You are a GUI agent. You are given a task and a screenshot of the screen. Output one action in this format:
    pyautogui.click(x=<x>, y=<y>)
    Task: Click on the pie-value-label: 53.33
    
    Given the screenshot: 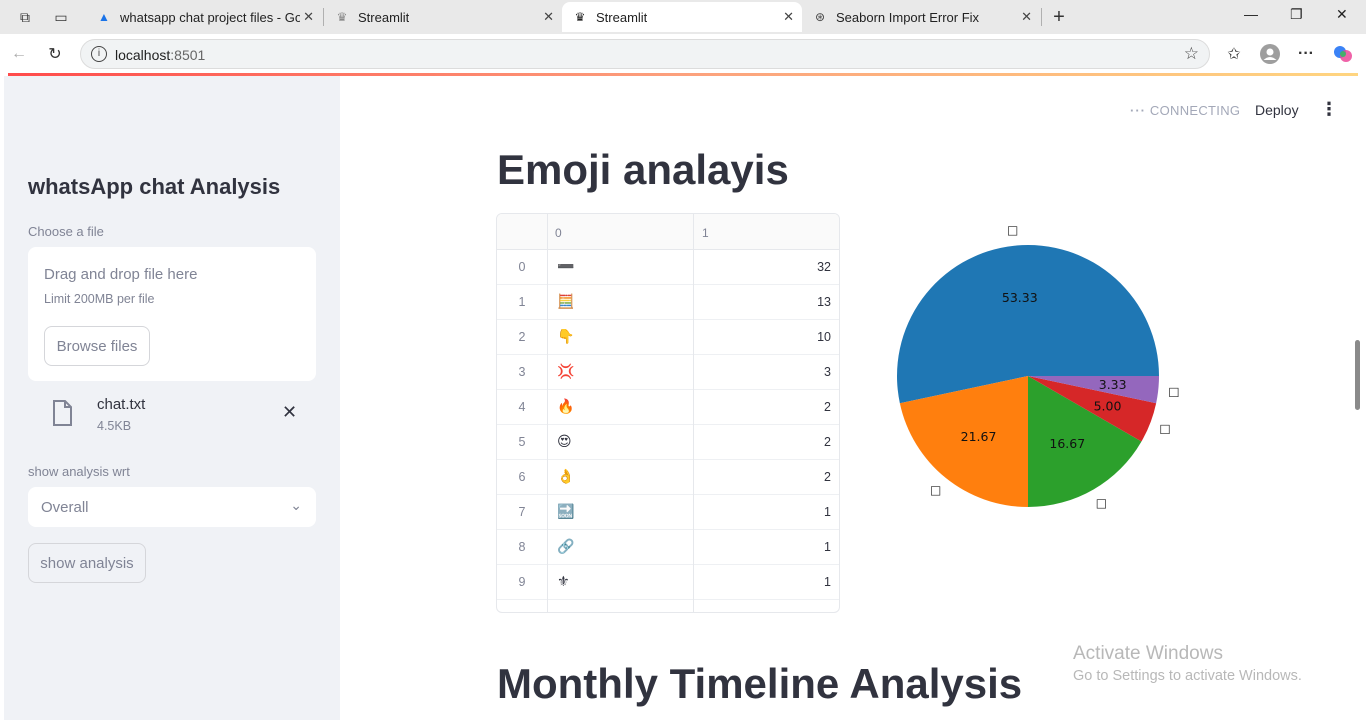 What is the action you would take?
    pyautogui.click(x=1020, y=297)
    